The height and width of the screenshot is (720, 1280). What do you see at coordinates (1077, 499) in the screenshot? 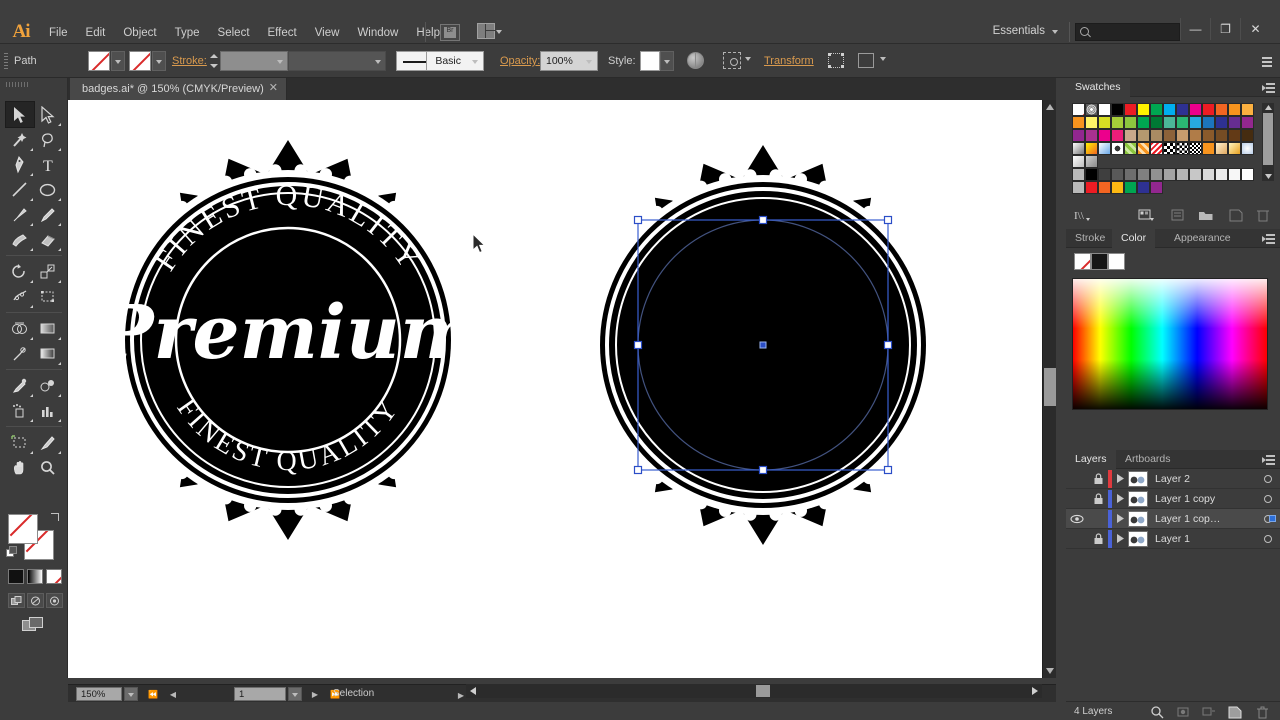
I see `layer-visibility-toggle` at bounding box center [1077, 499].